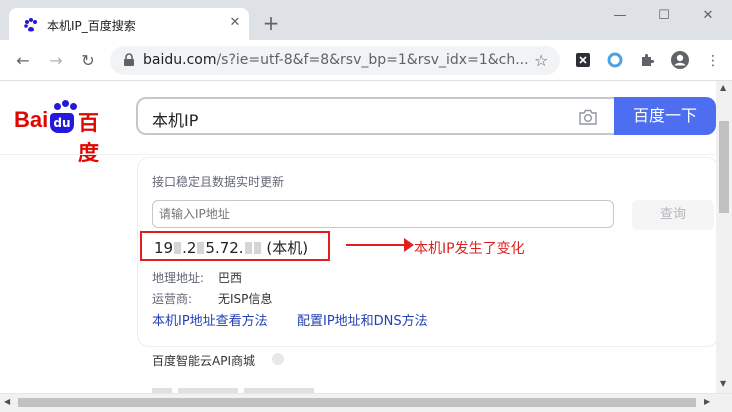 The image size is (732, 412). I want to click on annotation-arrow-head, so click(409, 245).